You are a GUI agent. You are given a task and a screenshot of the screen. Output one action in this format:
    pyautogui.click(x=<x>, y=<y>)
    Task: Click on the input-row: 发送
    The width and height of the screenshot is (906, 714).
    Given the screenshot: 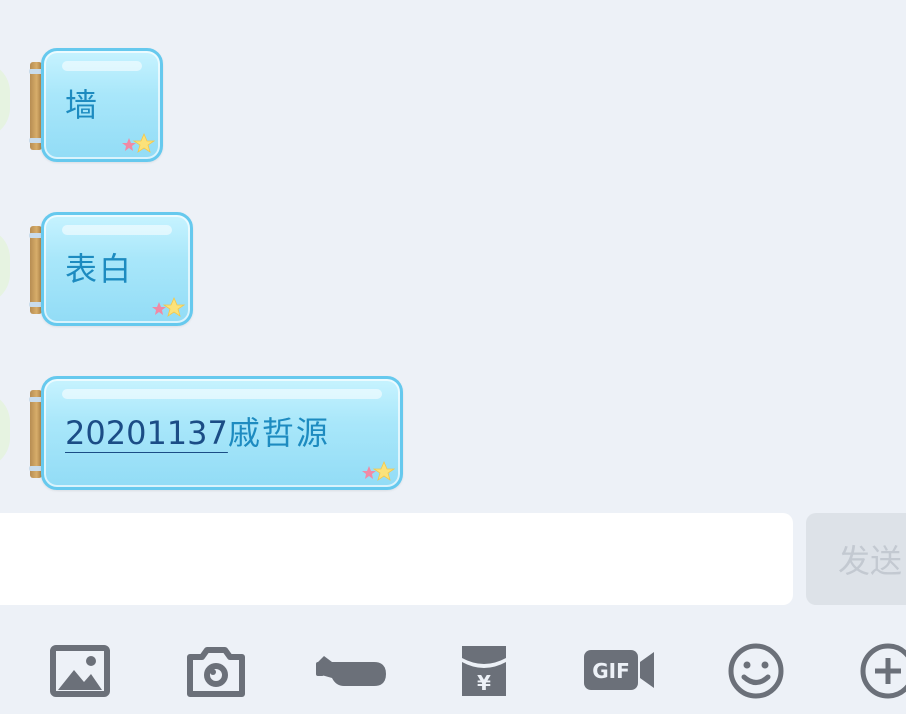 What is the action you would take?
    pyautogui.click(x=453, y=559)
    